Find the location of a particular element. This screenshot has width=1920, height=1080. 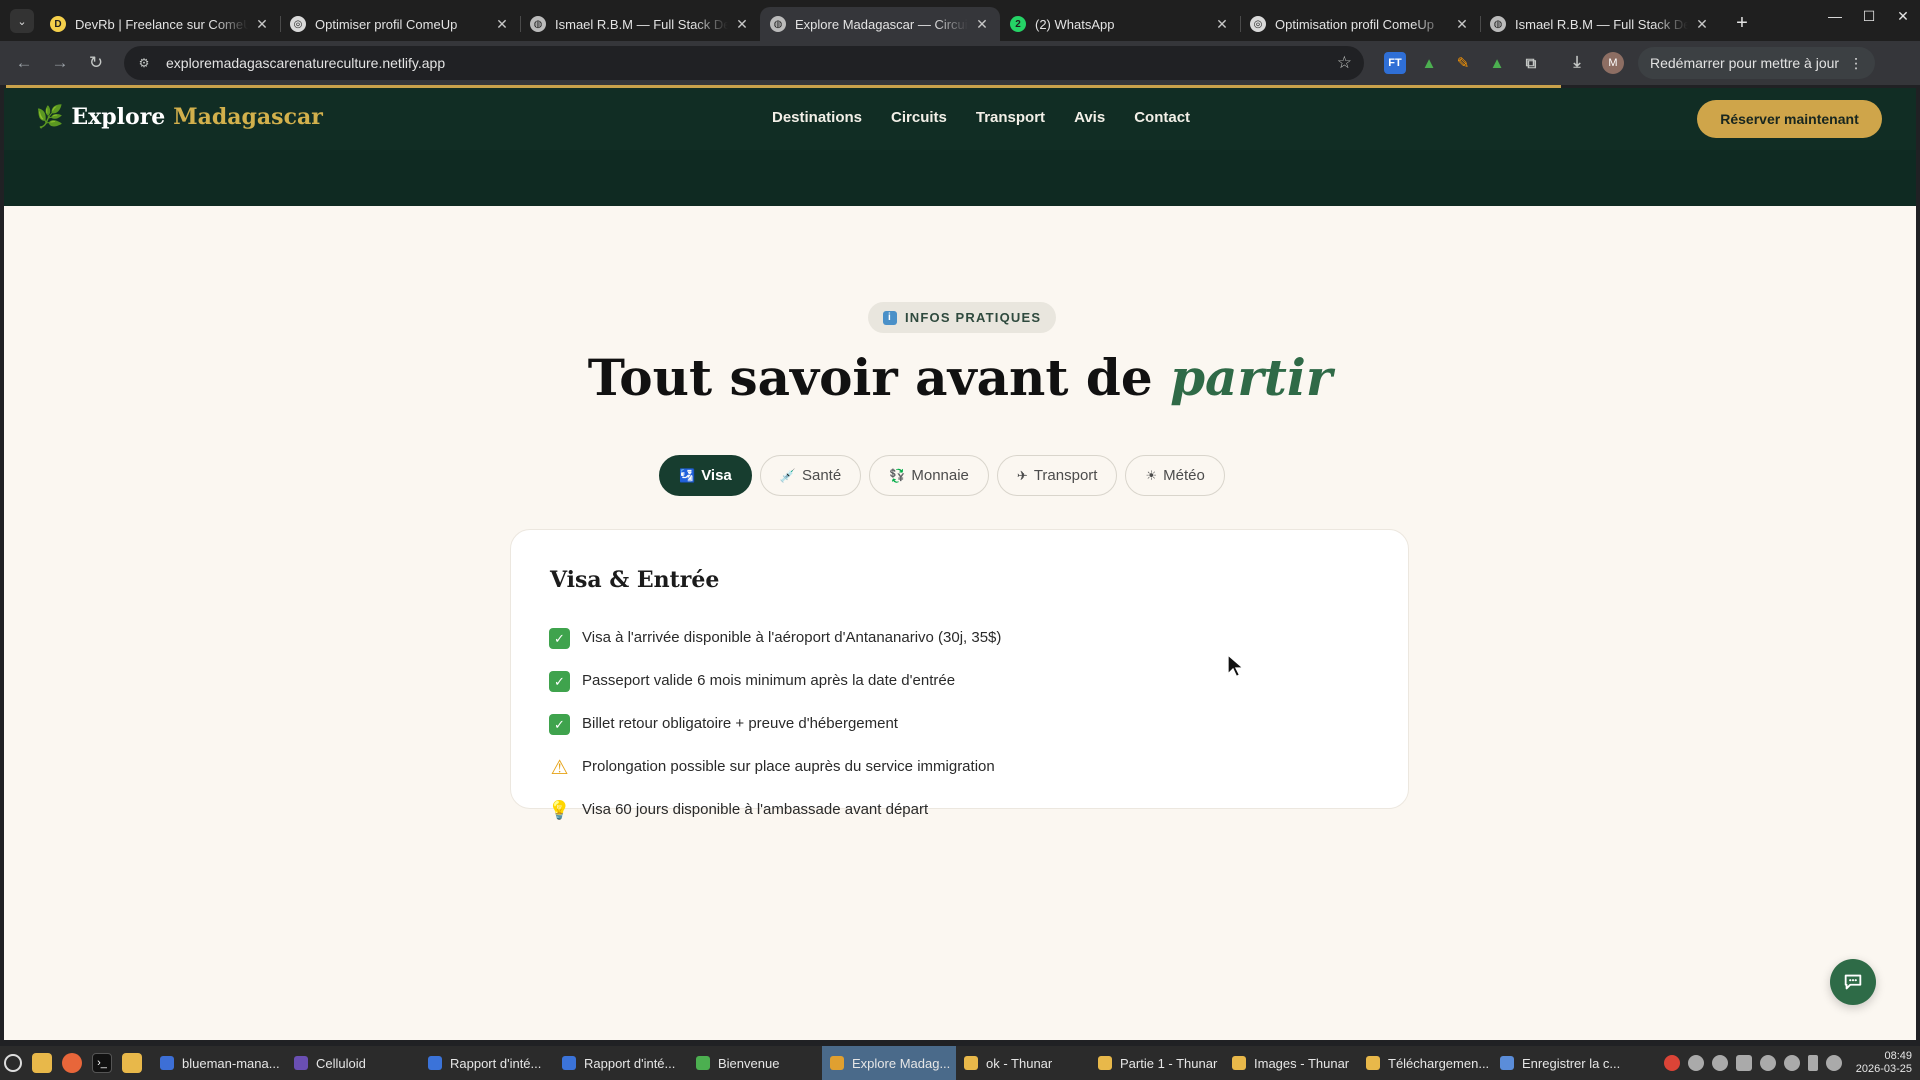

kebab-menu-icon: ⋮ is located at coordinates (1856, 63).